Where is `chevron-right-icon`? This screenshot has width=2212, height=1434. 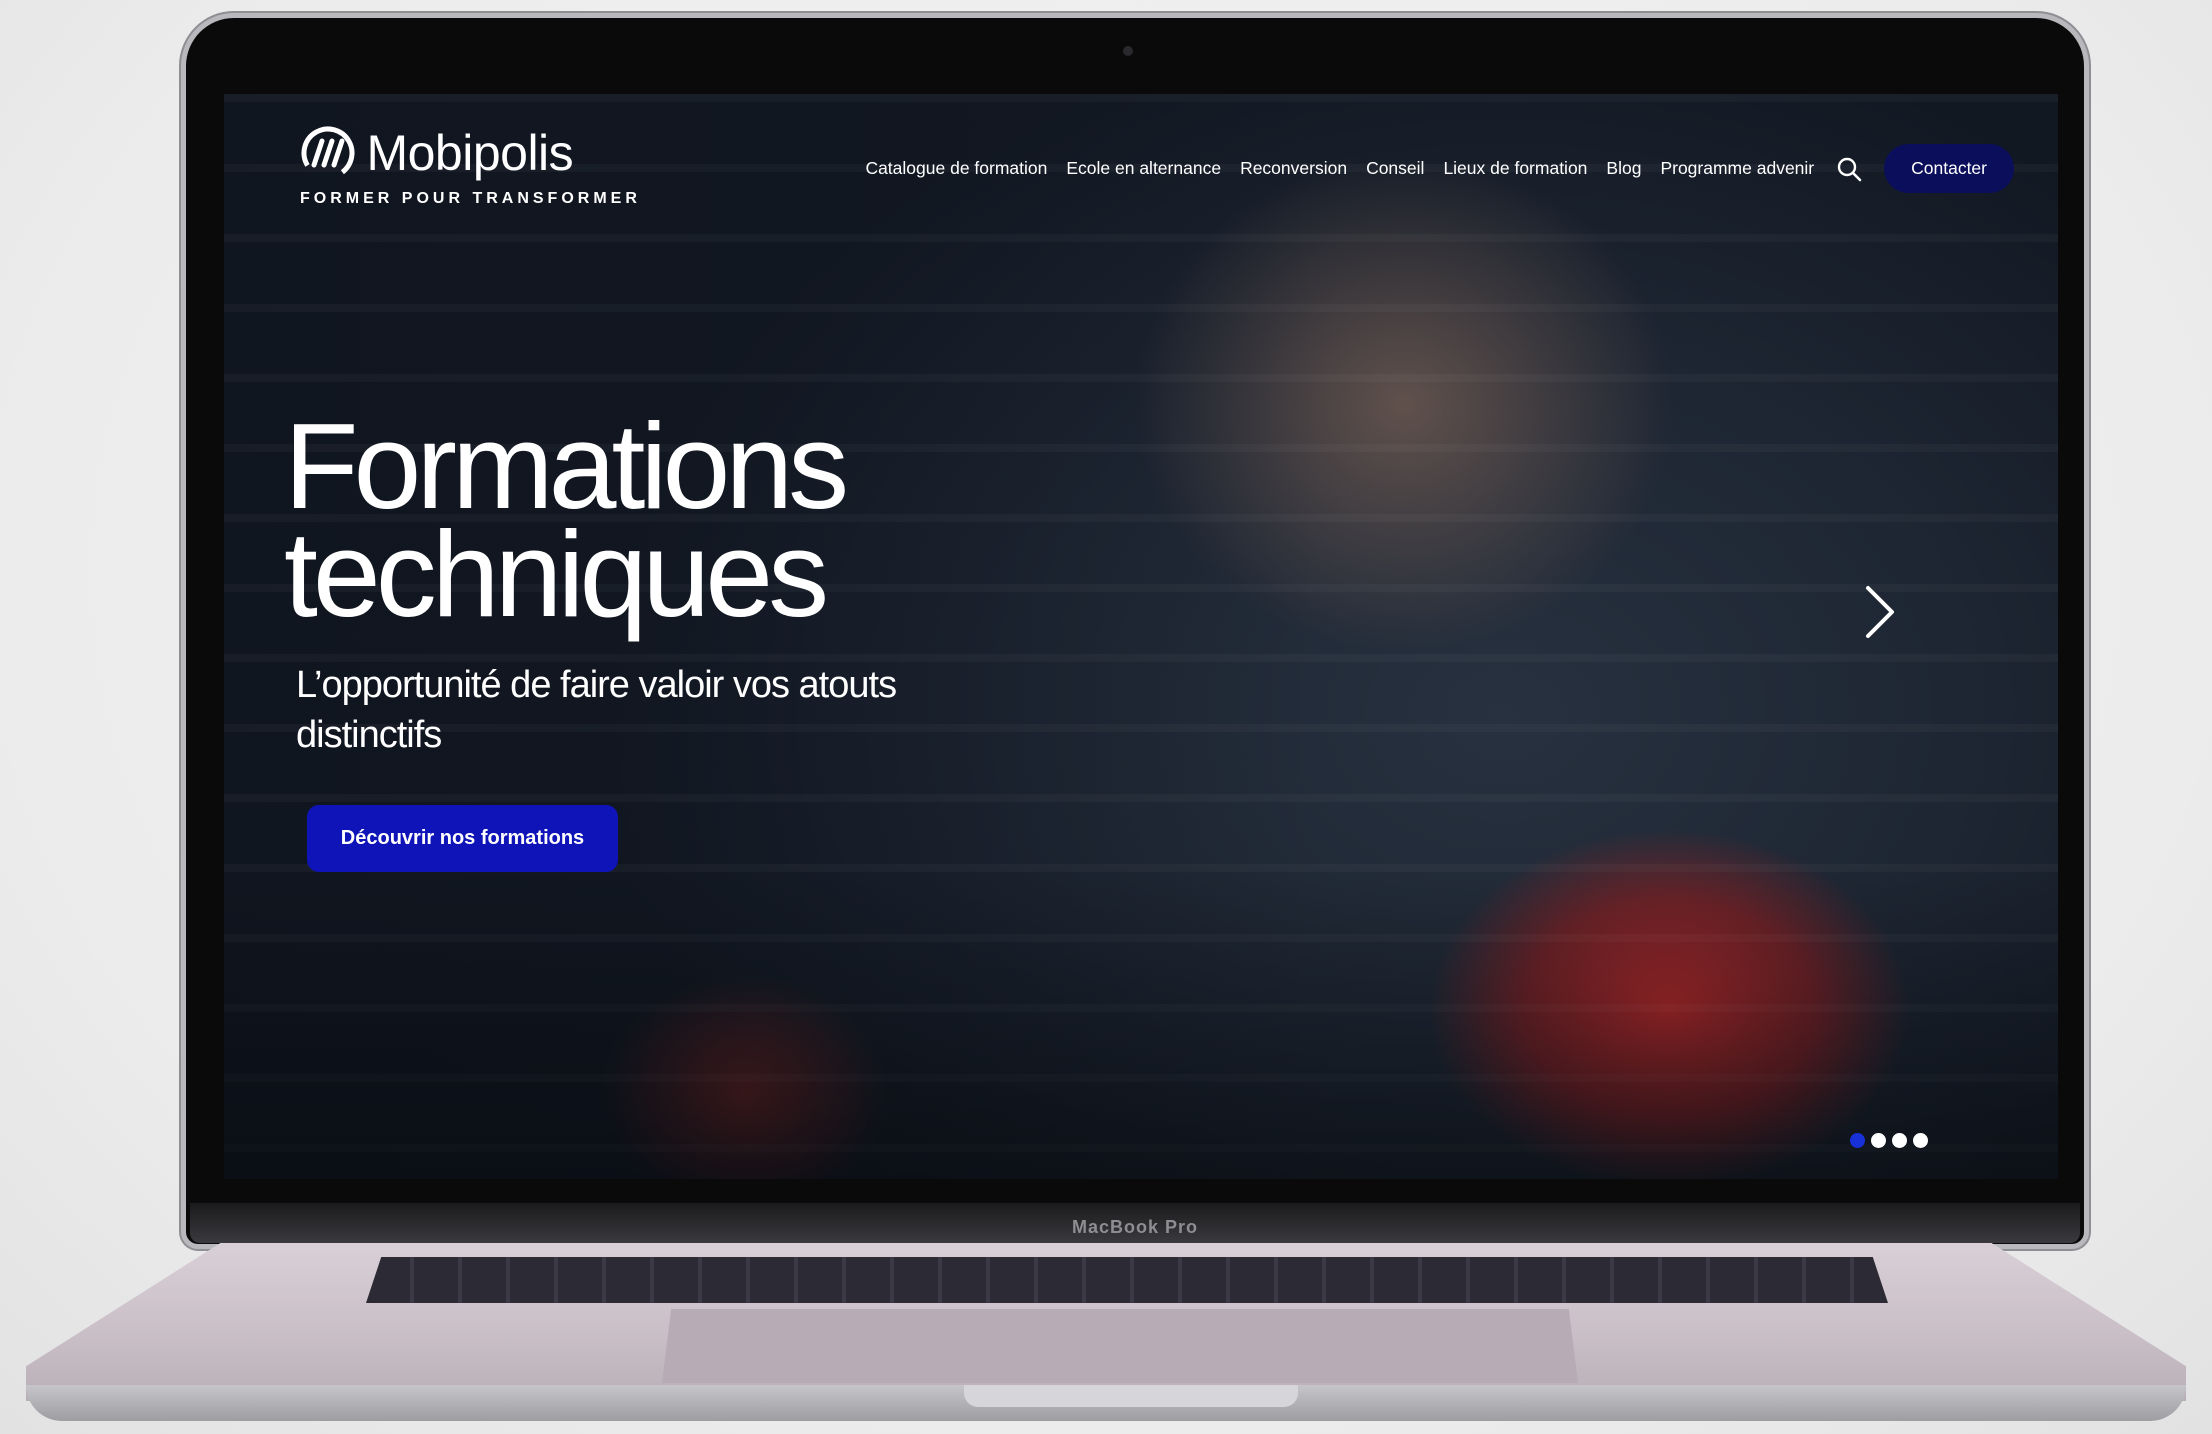
chevron-right-icon is located at coordinates (1879, 612).